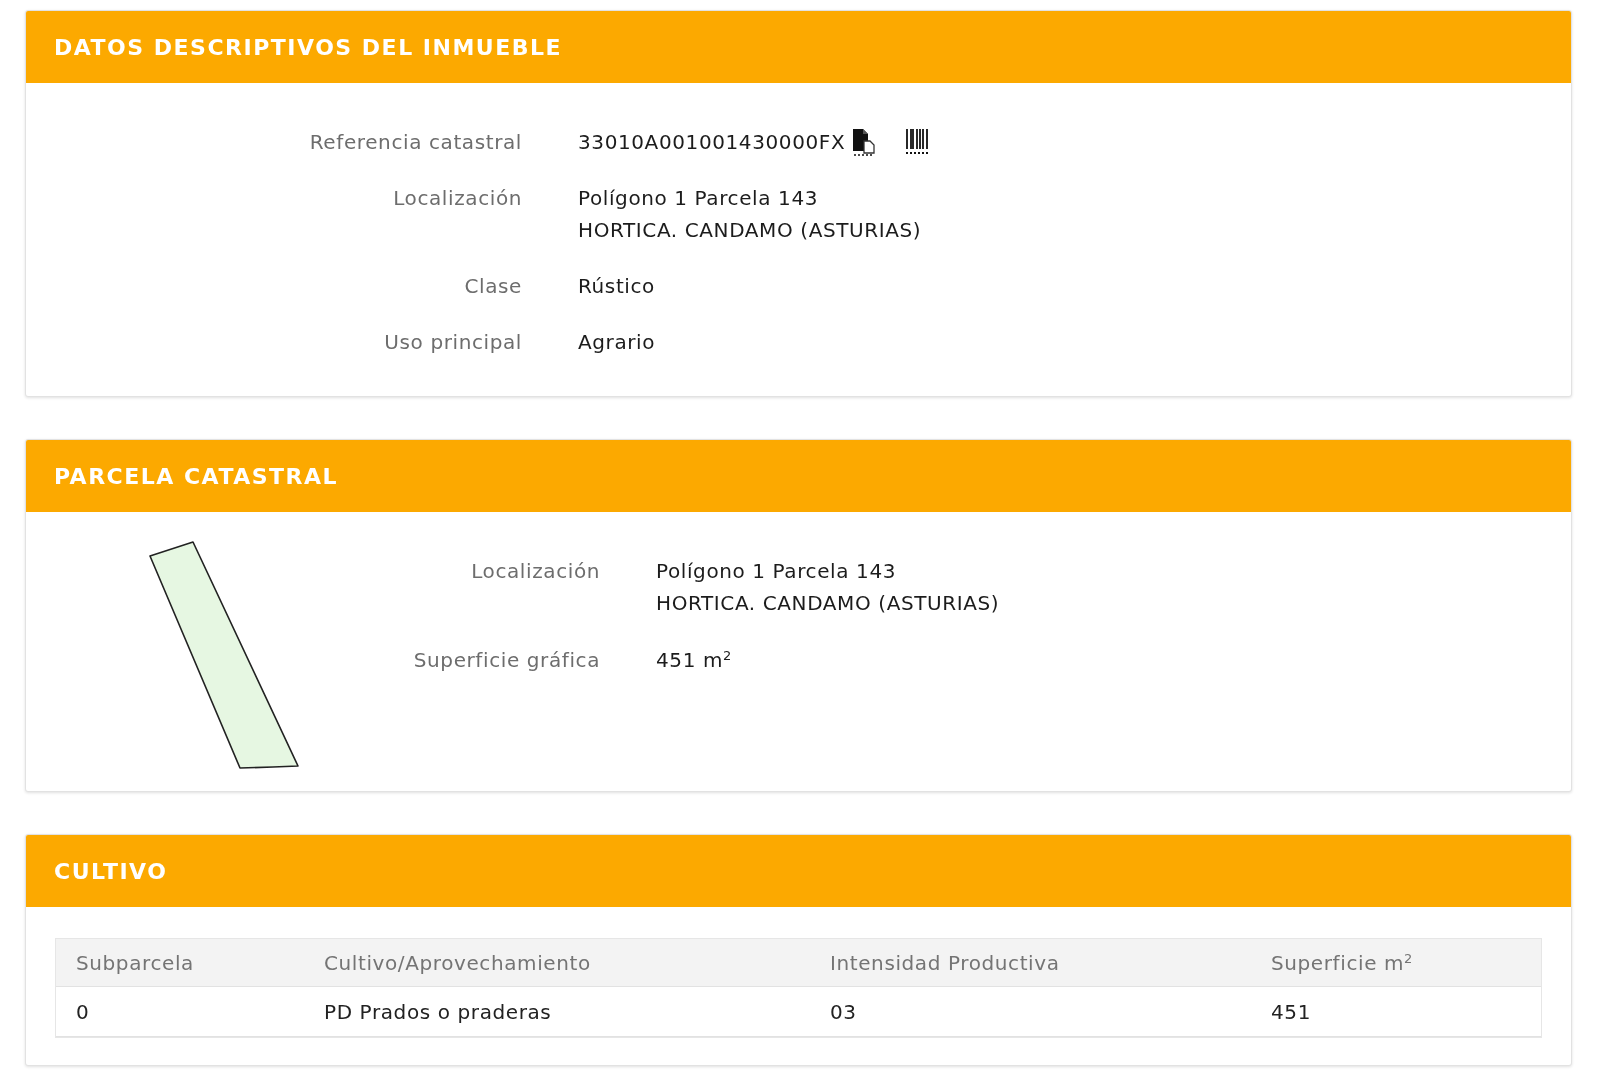 The height and width of the screenshot is (1092, 1600). I want to click on column-header: Cultivo/Aprovechamiento, so click(458, 962).